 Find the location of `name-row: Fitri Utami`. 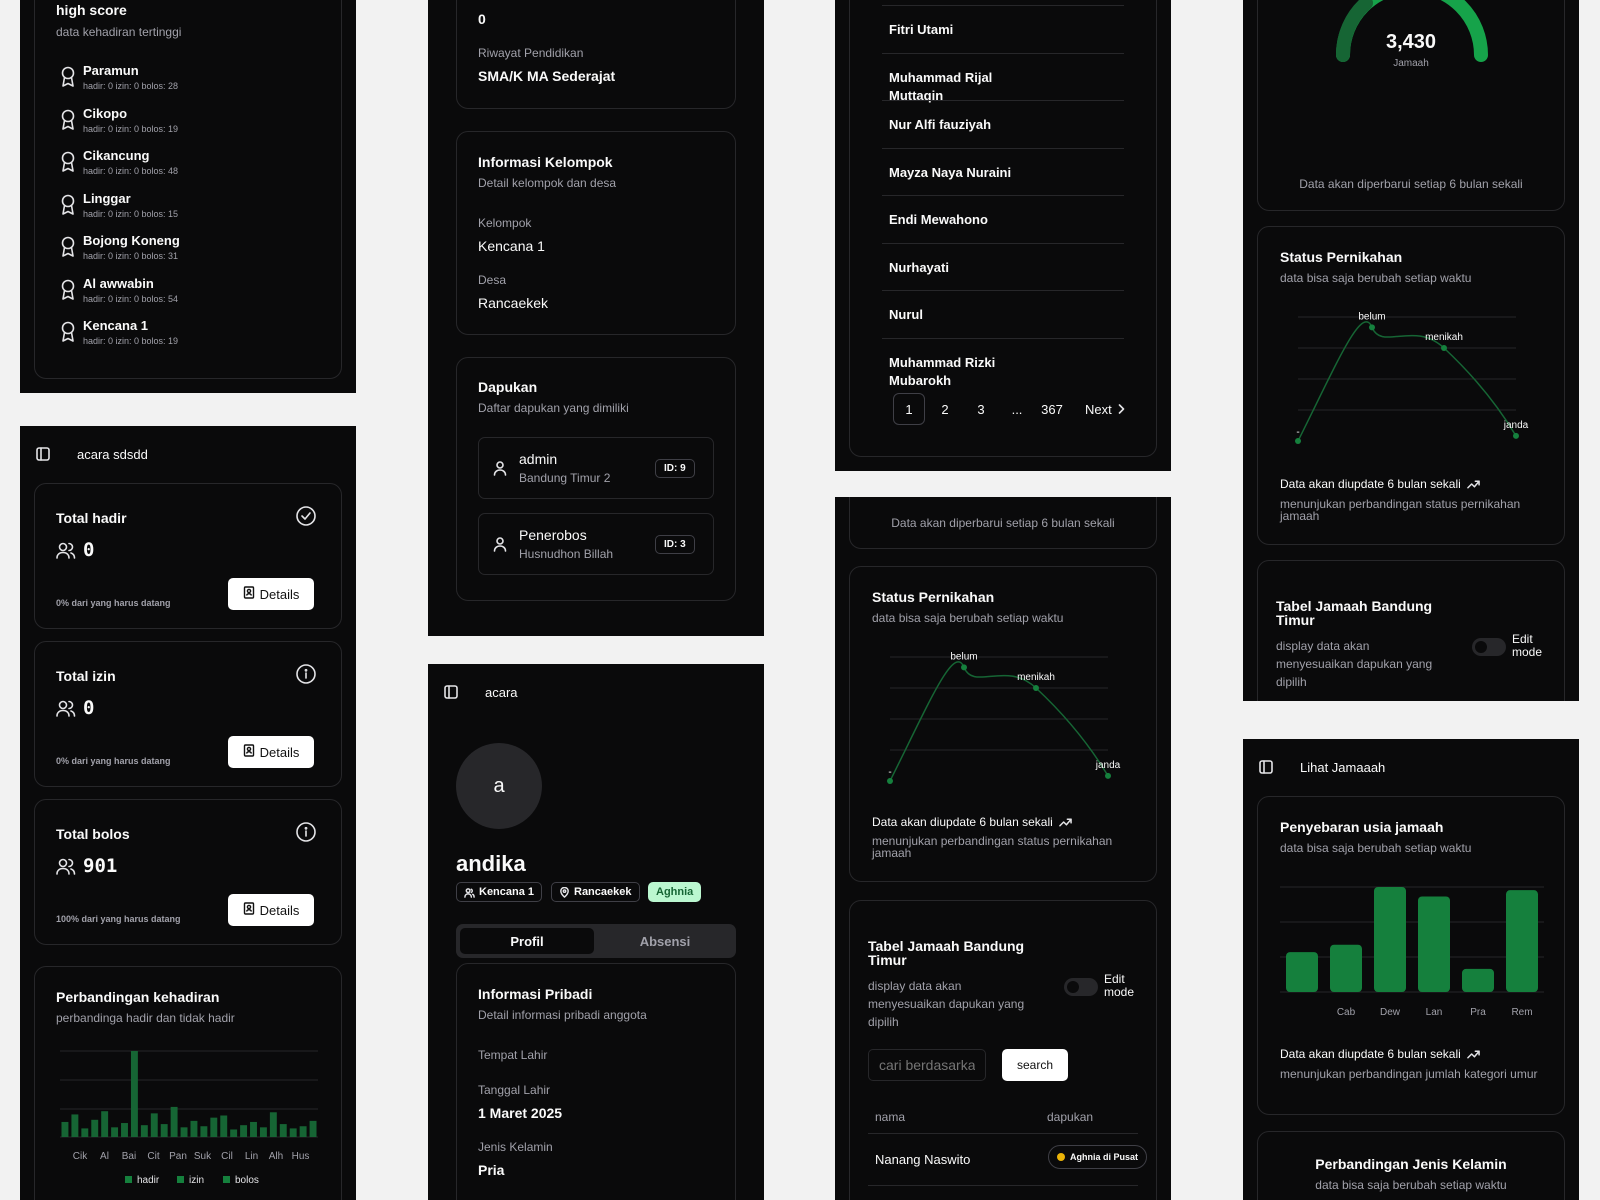

name-row: Fitri Utami is located at coordinates (954, 30).